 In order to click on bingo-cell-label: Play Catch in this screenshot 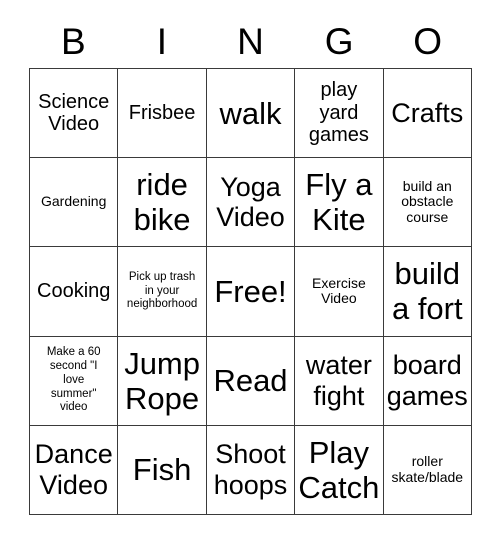, I will do `click(339, 469)`.